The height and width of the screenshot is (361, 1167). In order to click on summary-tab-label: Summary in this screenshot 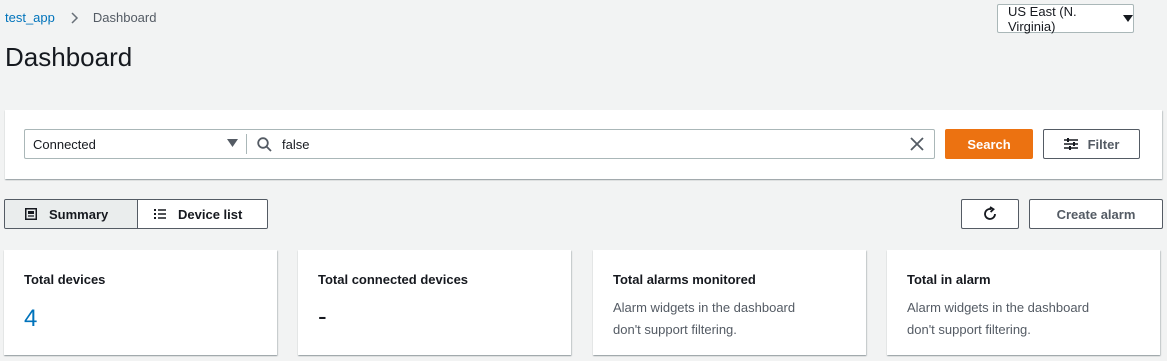, I will do `click(79, 214)`.